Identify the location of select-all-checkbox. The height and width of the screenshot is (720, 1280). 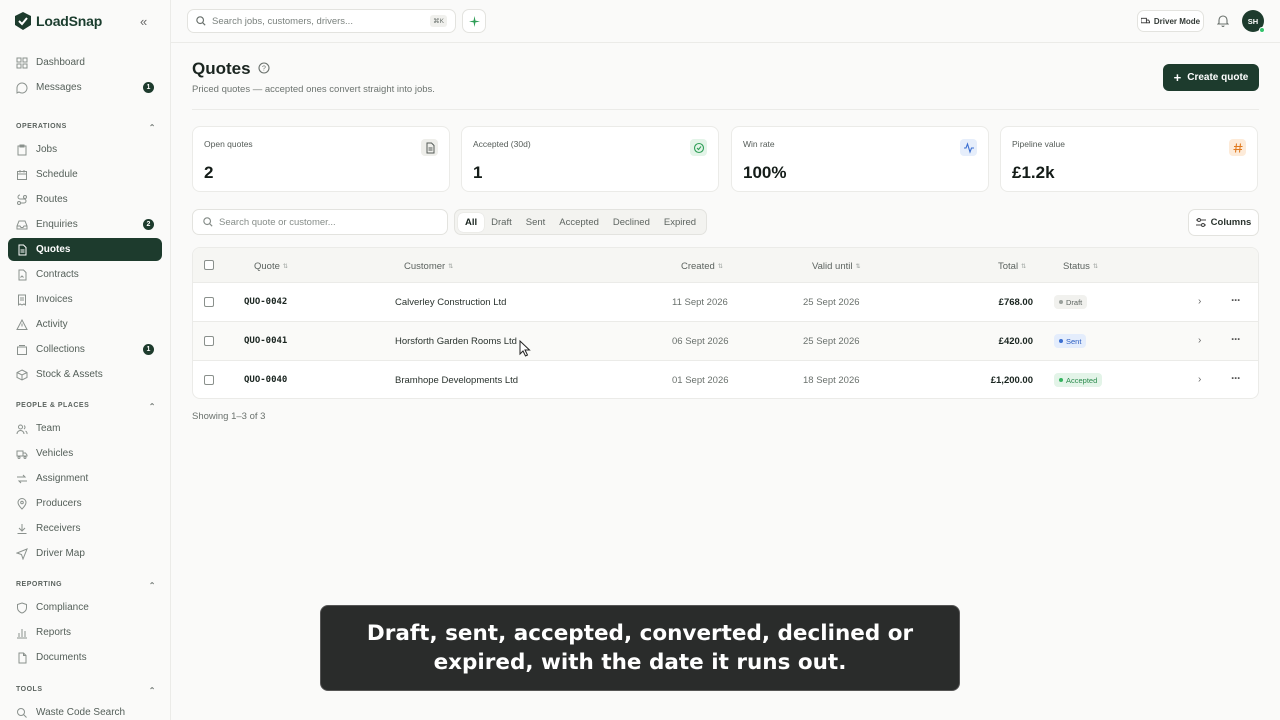
(209, 265).